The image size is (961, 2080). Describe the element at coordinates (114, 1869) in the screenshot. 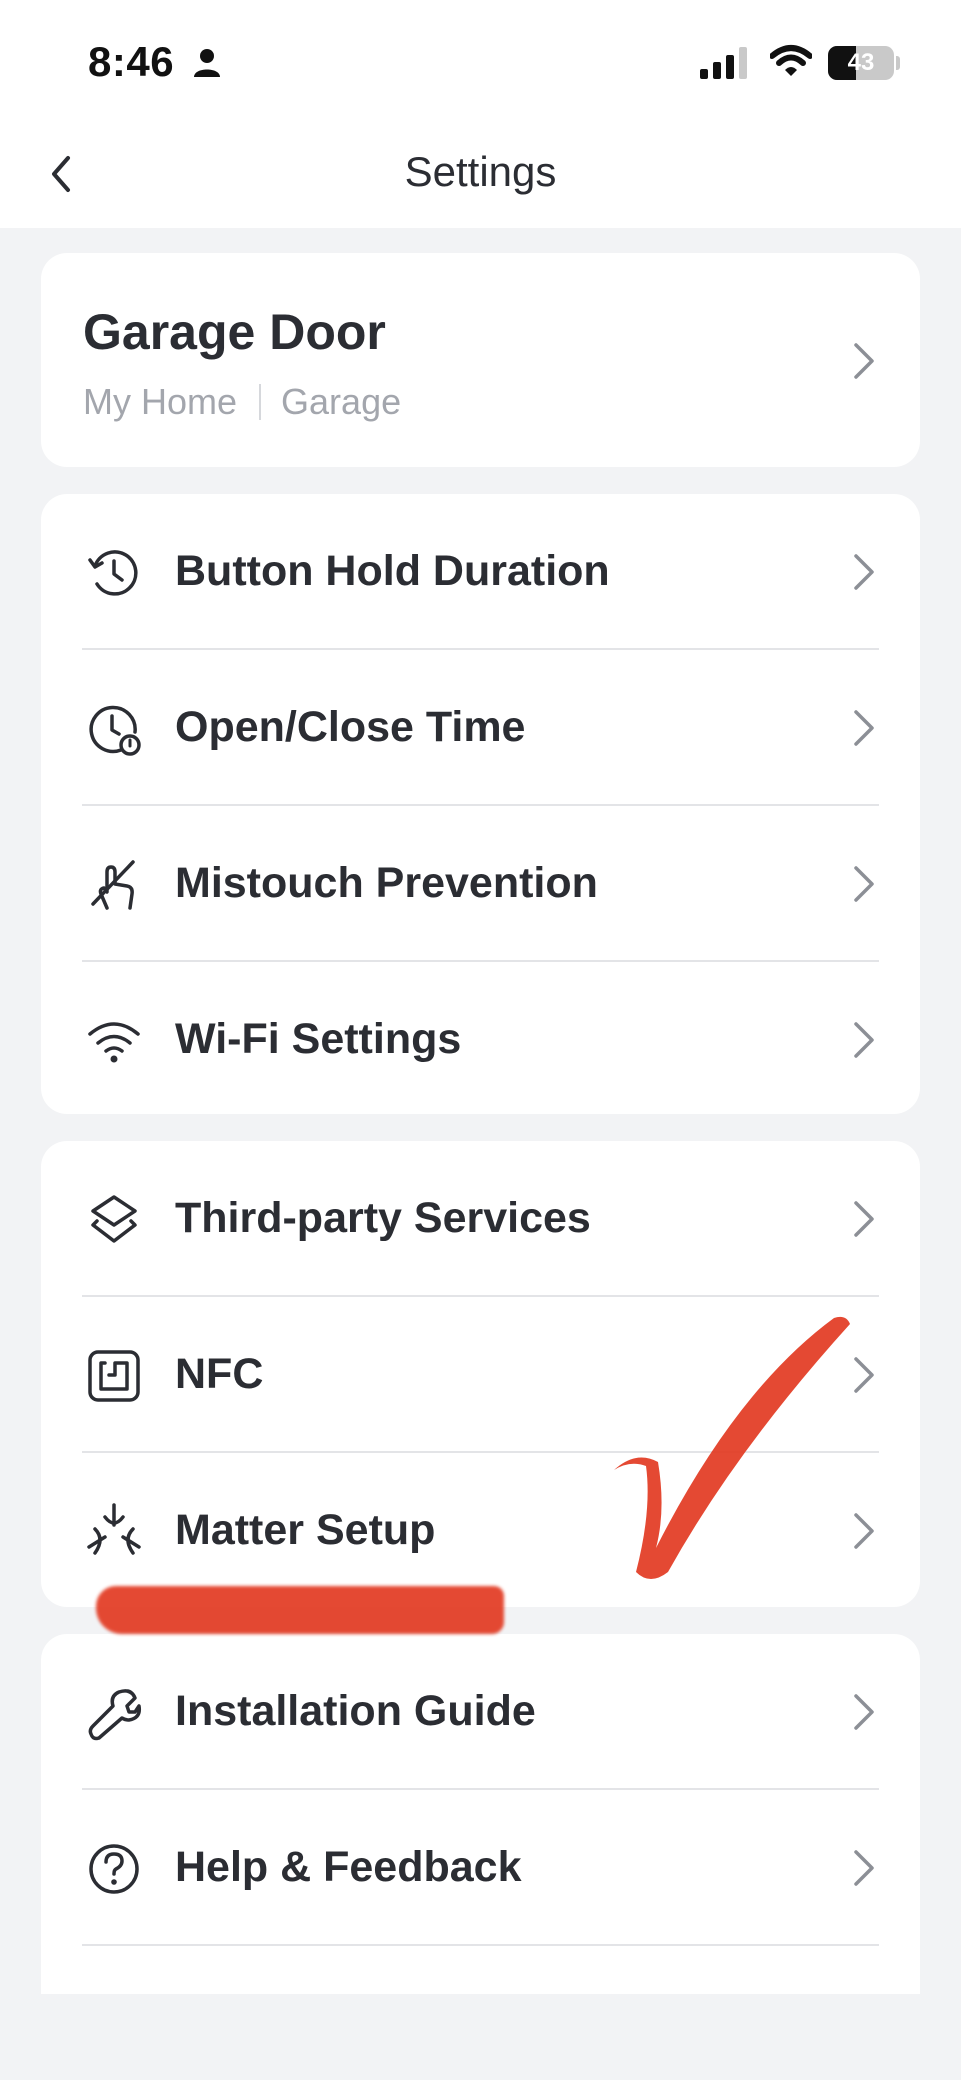

I see `help-circle-icon` at that location.